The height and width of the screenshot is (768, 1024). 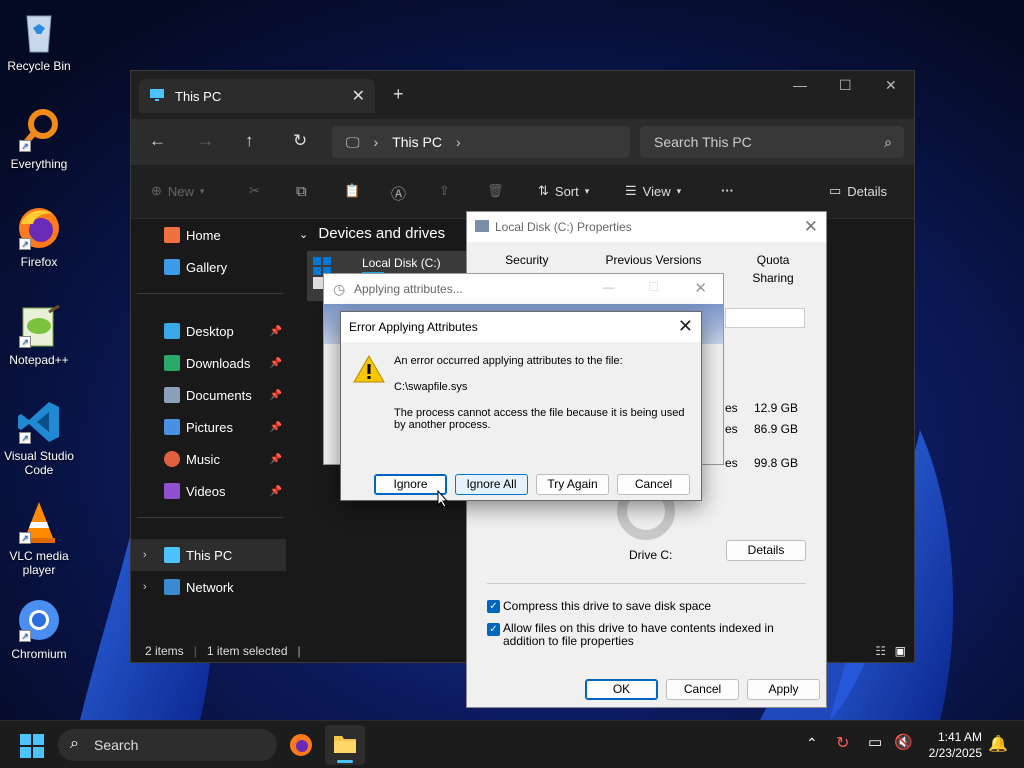 What do you see at coordinates (39, 437) in the screenshot?
I see `desktop-icon-vscode: ↗ Visual Studio Code` at bounding box center [39, 437].